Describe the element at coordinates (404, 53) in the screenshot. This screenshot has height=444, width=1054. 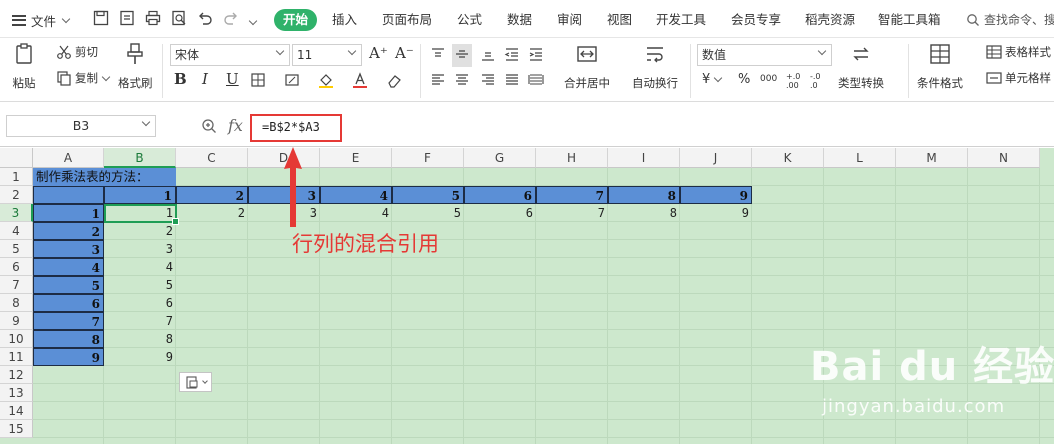
I see `shrink-font-button: A⁻` at that location.